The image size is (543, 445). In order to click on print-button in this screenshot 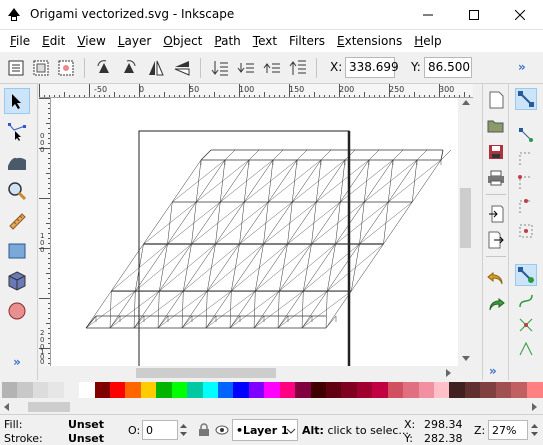, I will do `click(496, 178)`.